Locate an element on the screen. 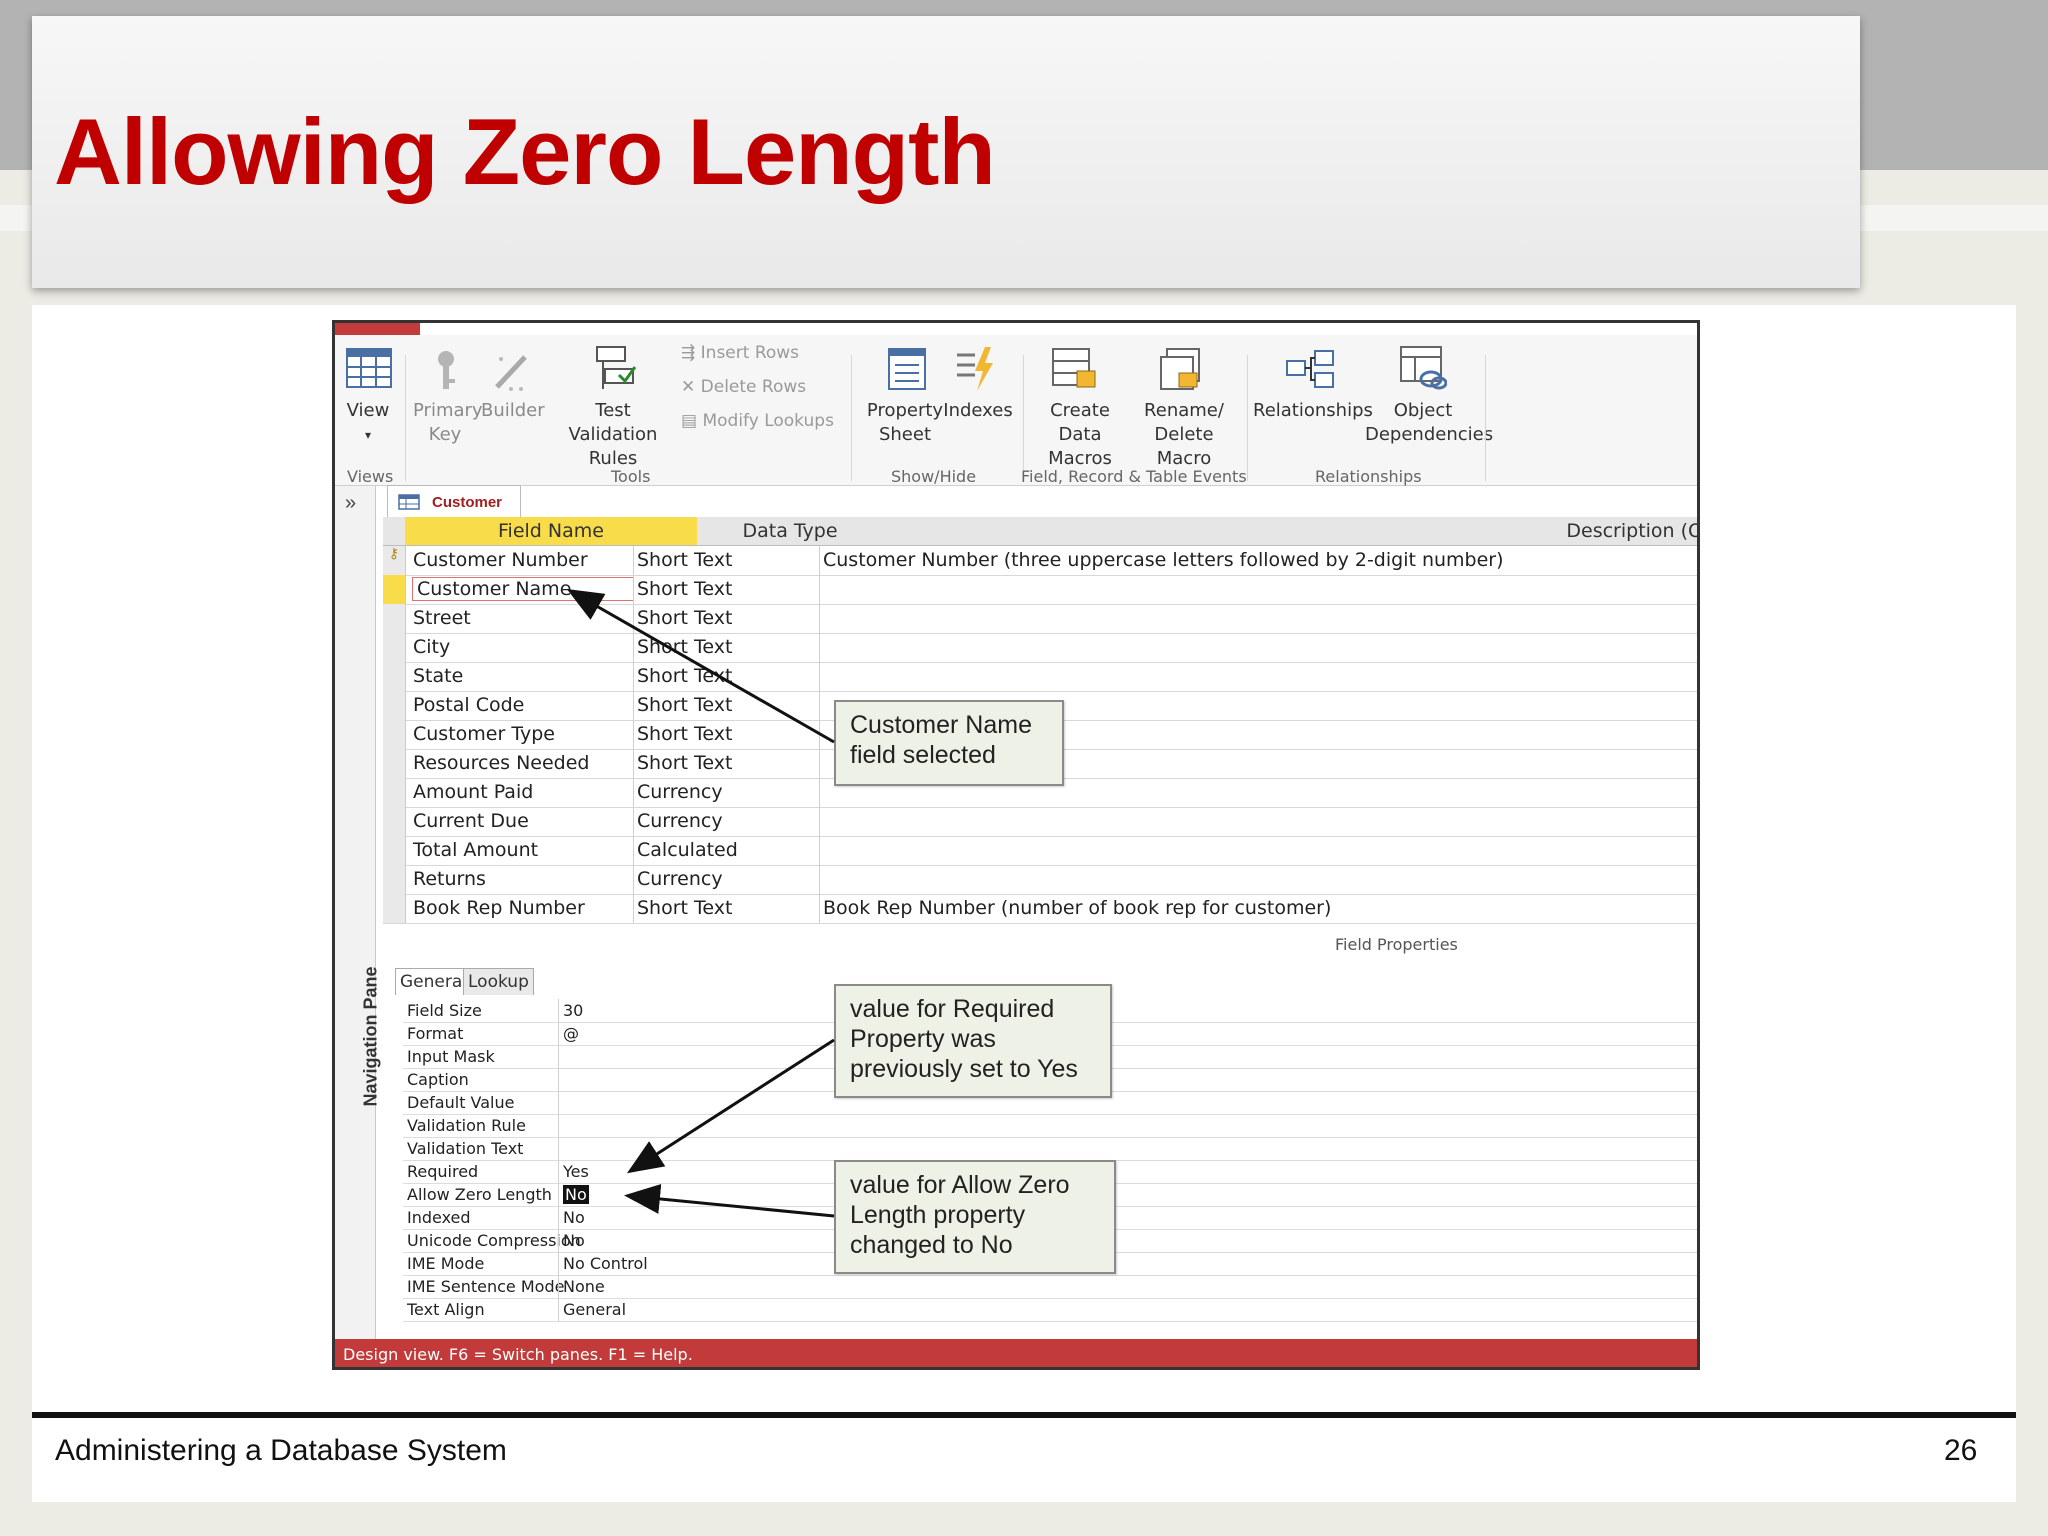  table-row: Total Amount Calculated is located at coordinates (1040, 851).